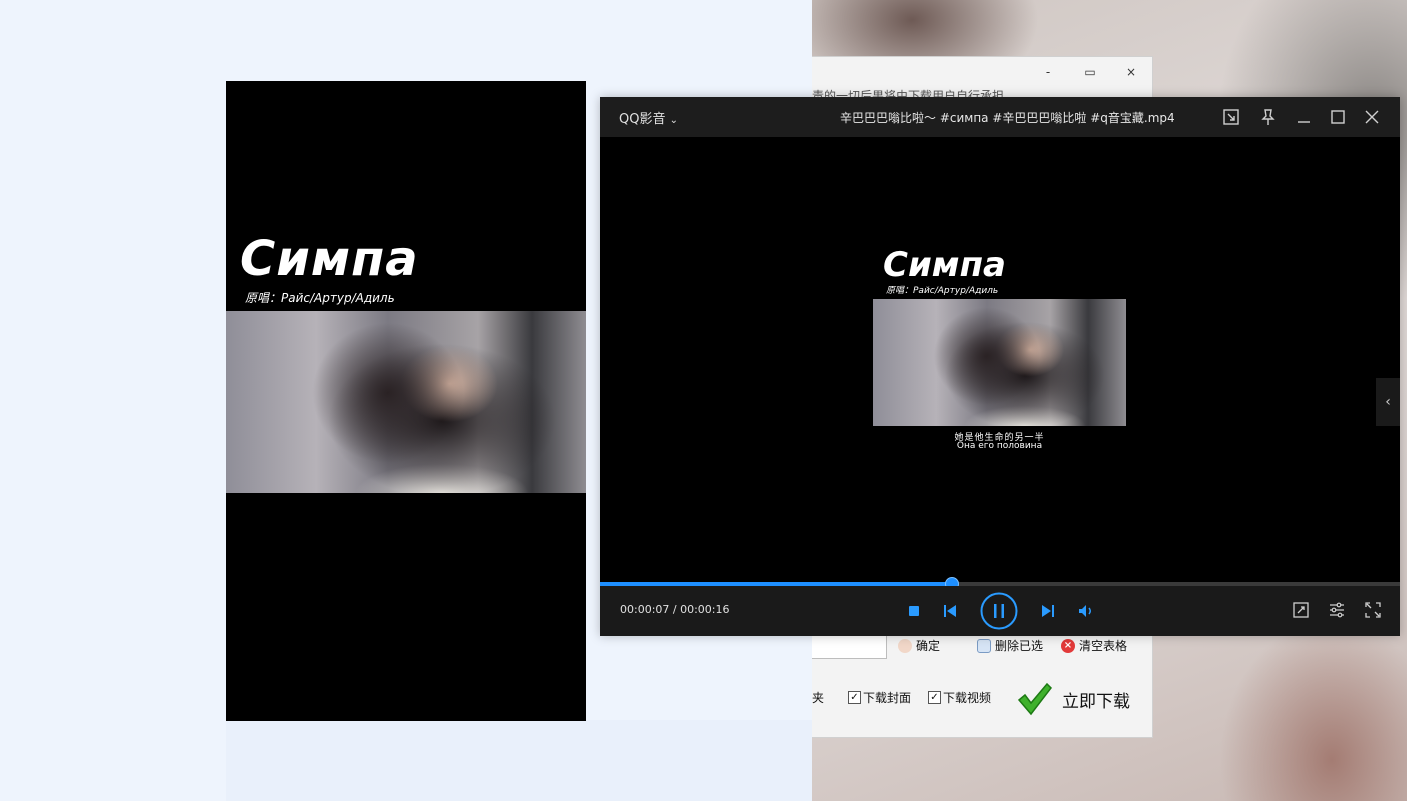  What do you see at coordinates (1231, 117) in the screenshot?
I see `mini-window-icon` at bounding box center [1231, 117].